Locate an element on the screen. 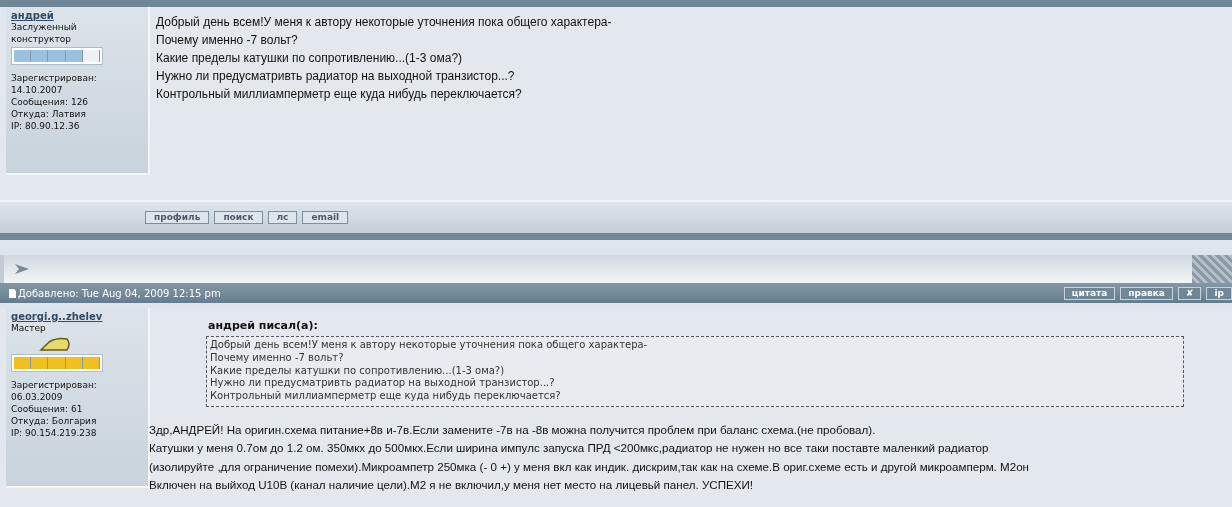 The width and height of the screenshot is (1232, 507). quote-text: Контрольный миллиамперметр еще куда нибудь переключается? is located at coordinates (386, 396).